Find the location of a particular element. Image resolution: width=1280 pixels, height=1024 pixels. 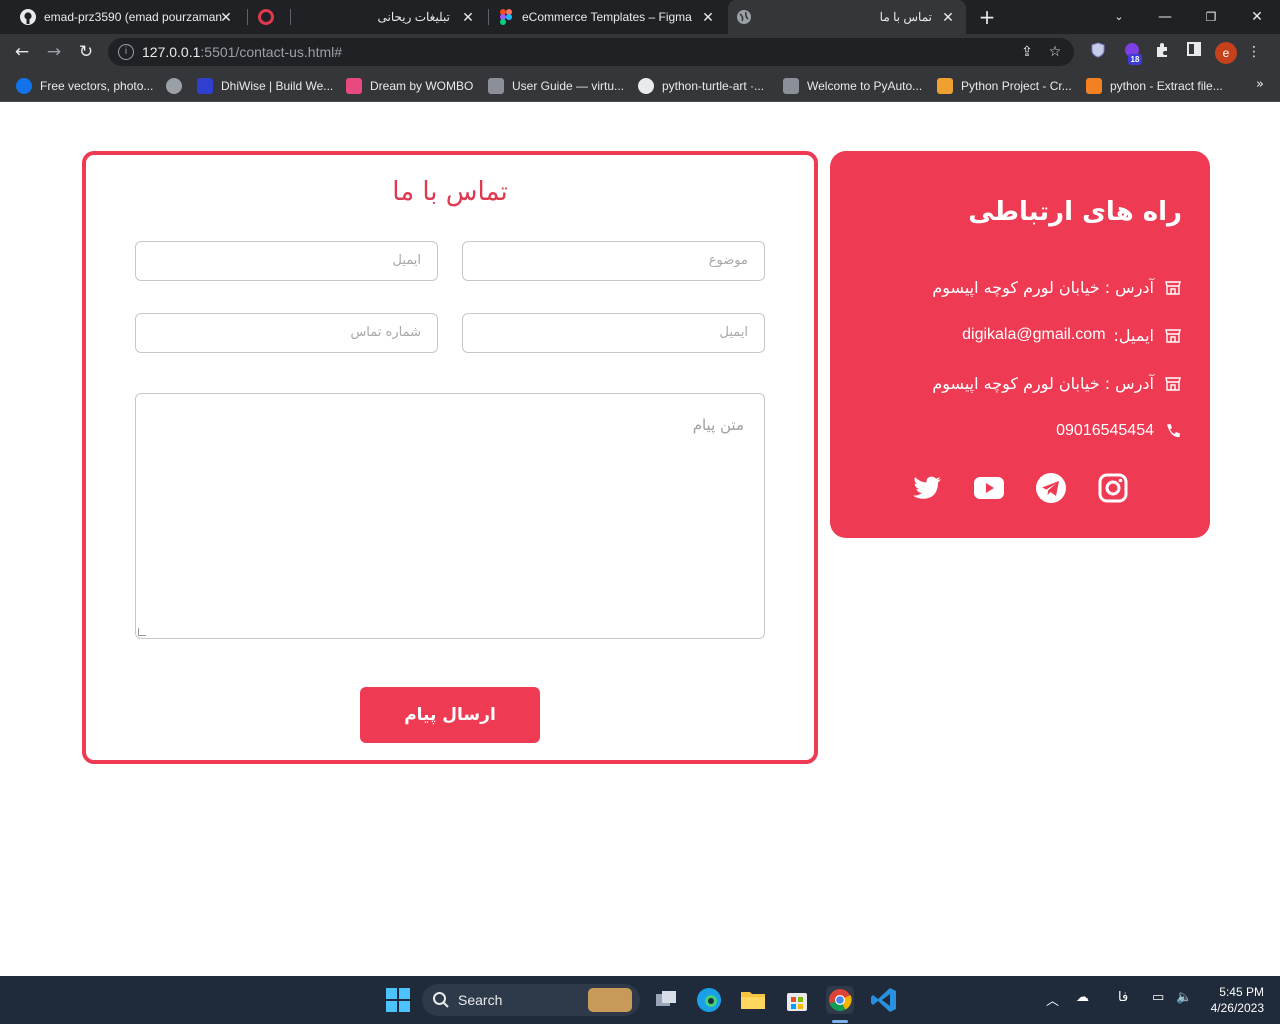

search-icon is located at coordinates (441, 1000).